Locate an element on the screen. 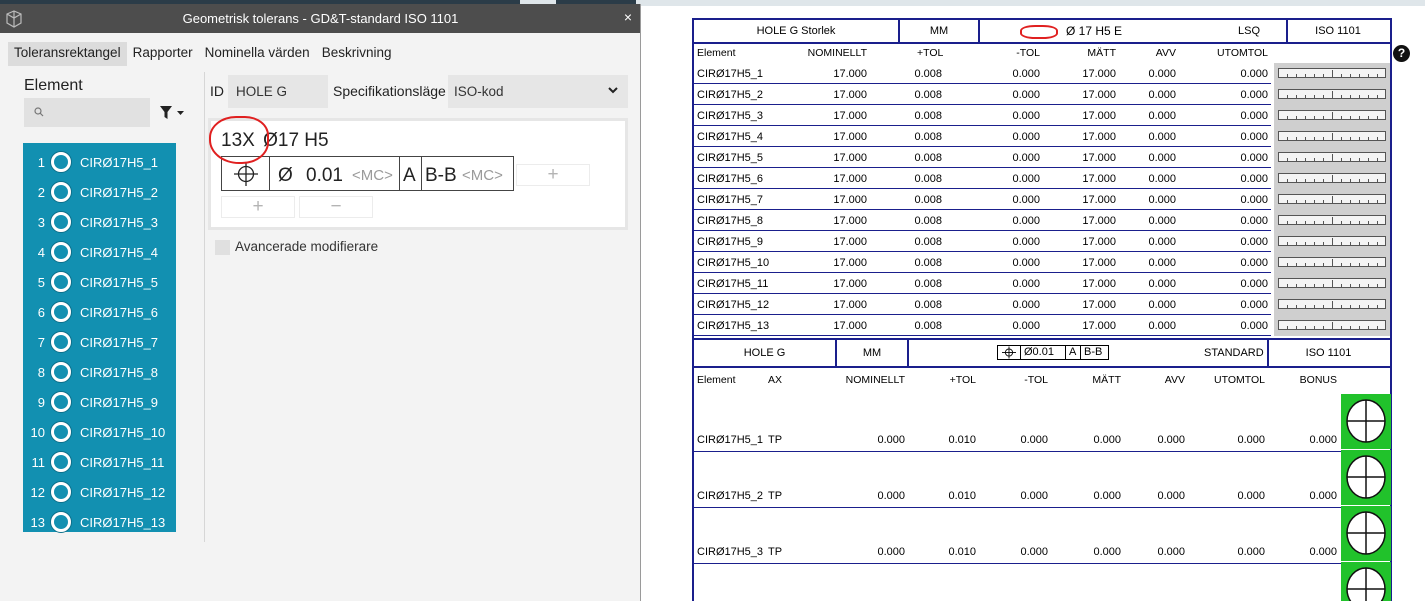 The image size is (1425, 601). element-list-item: 5 CIRØ17H5_5 is located at coordinates (99, 282).